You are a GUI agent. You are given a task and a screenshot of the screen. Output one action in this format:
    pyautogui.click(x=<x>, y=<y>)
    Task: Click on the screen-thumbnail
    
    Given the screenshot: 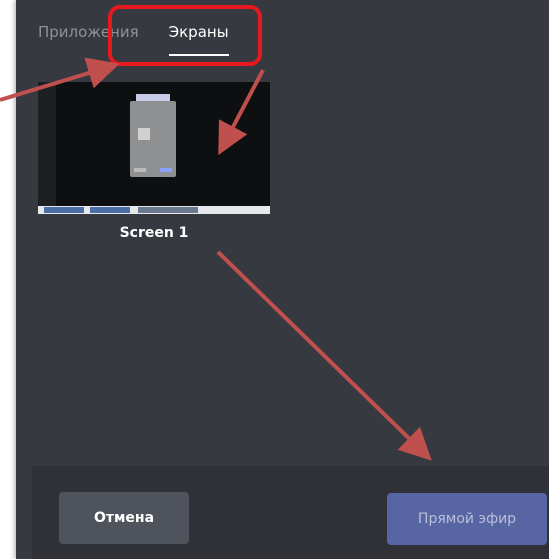 What is the action you would take?
    pyautogui.click(x=154, y=148)
    